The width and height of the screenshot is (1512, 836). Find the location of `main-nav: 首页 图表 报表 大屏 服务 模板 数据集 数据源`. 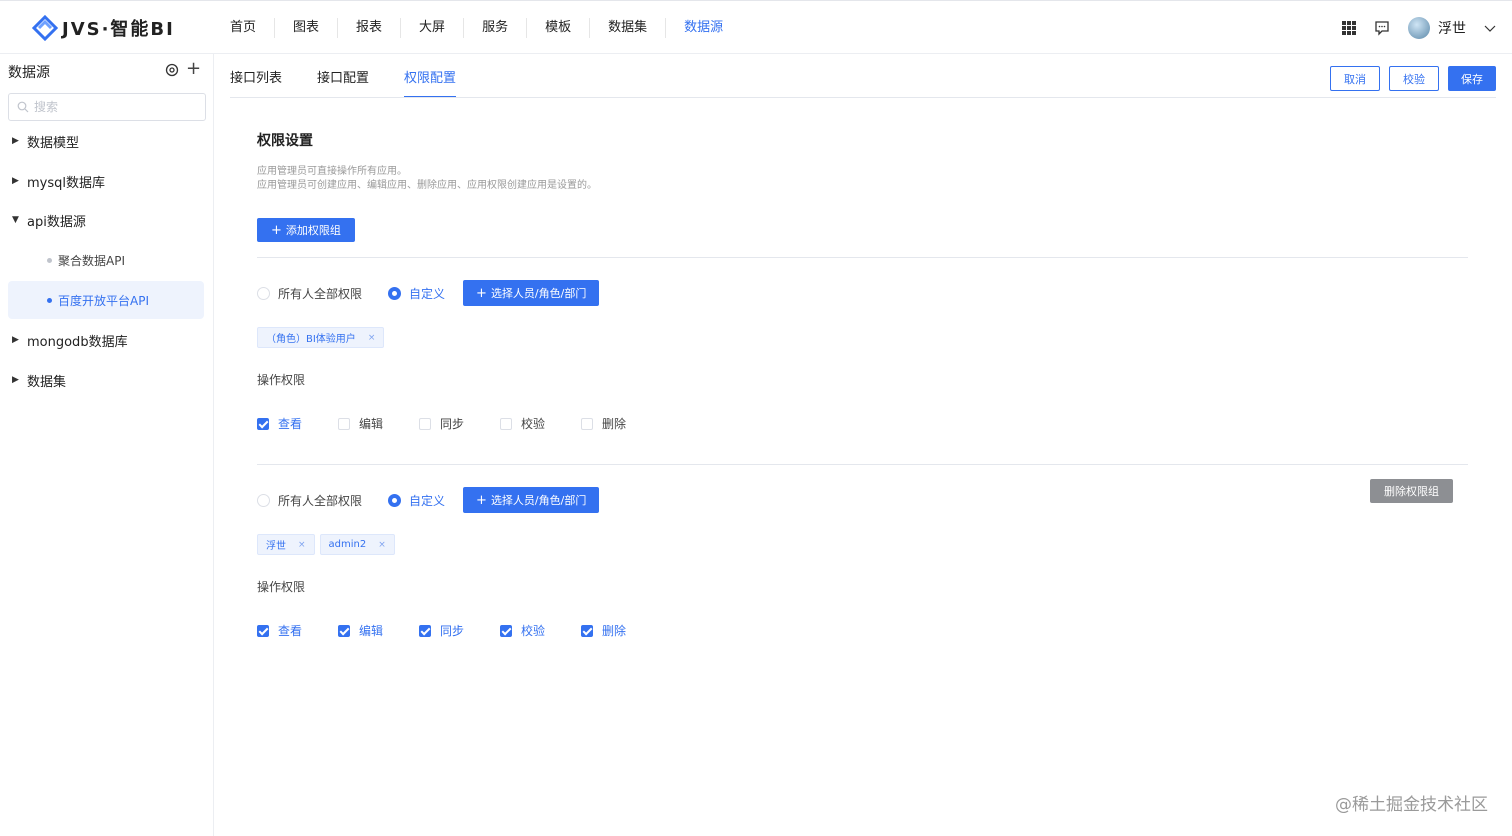

main-nav: 首页 图表 报表 大屏 服务 模板 数据集 数据源 is located at coordinates (476, 28).